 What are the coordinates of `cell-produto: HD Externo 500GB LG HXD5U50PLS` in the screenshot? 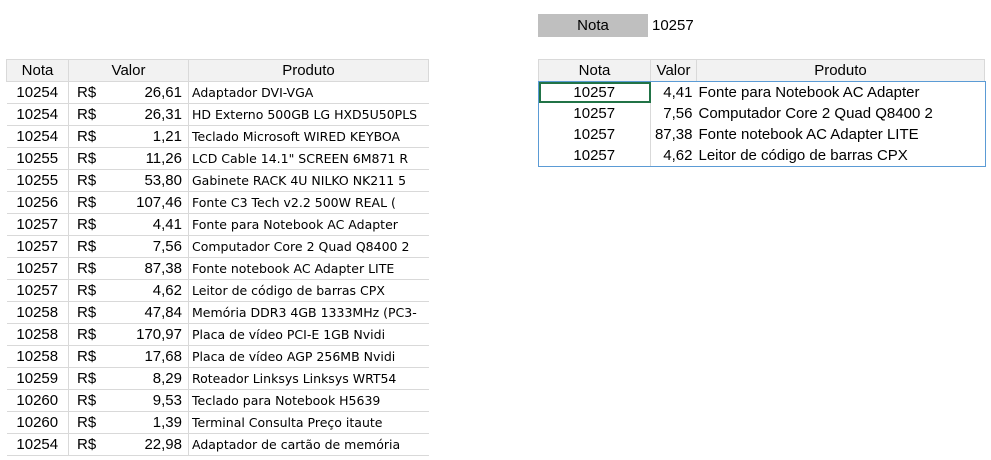 It's located at (308, 114).